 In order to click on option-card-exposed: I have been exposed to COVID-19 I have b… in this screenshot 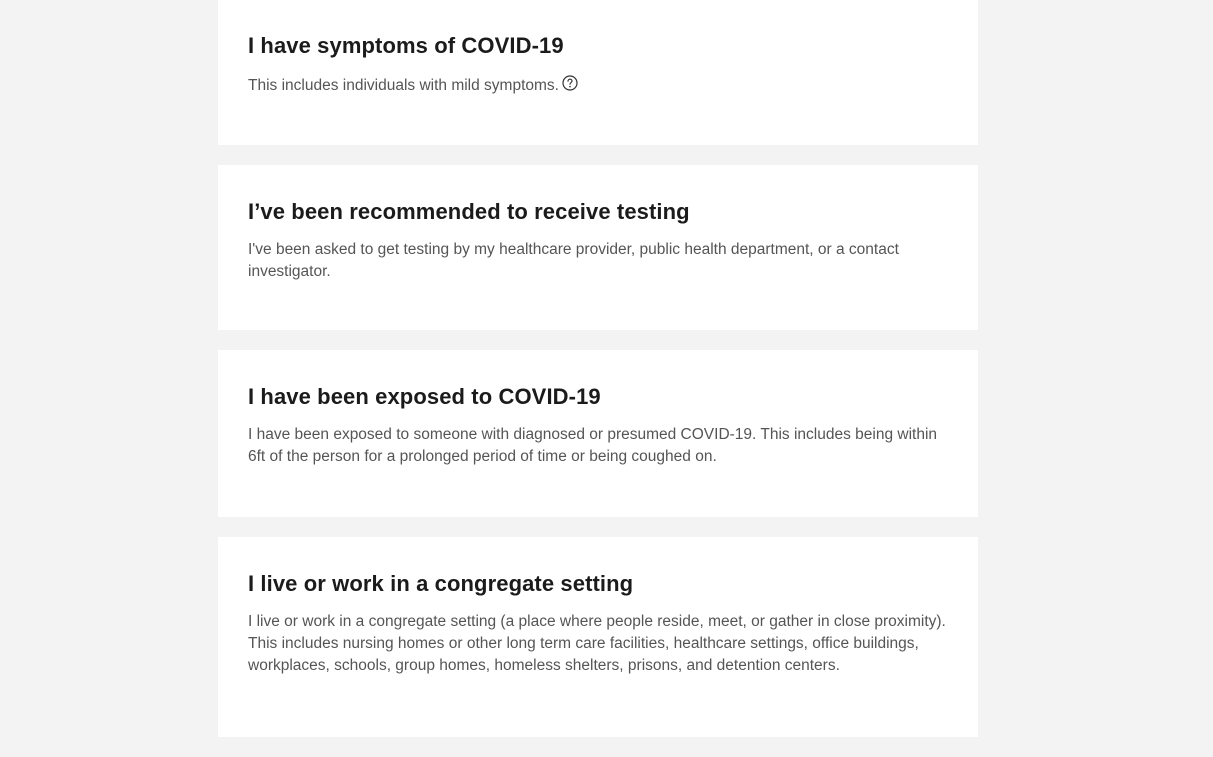, I will do `click(598, 433)`.